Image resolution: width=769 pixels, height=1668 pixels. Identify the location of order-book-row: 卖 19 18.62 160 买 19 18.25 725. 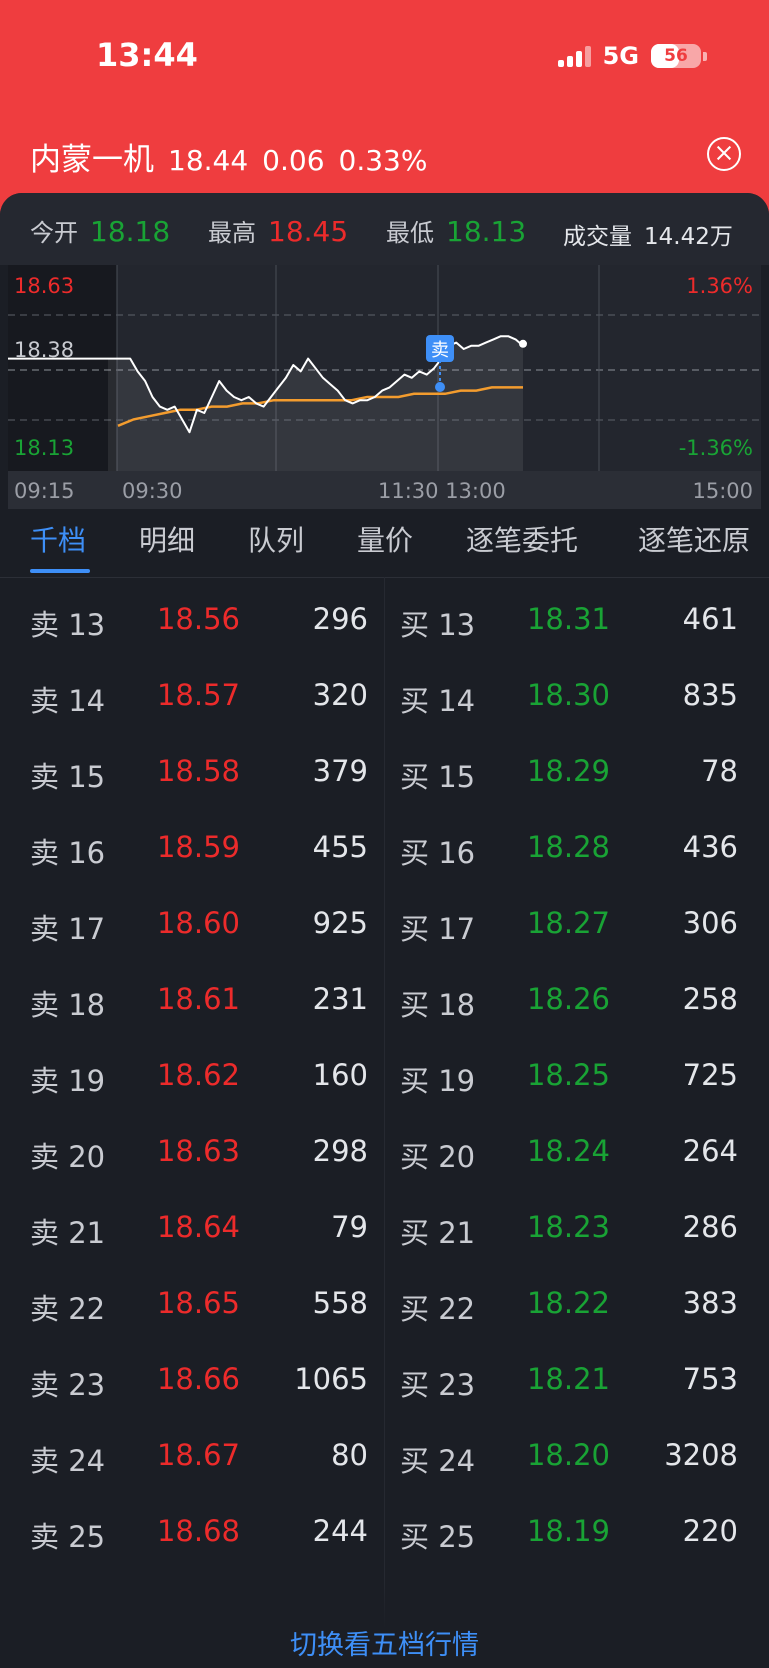
(384, 1078).